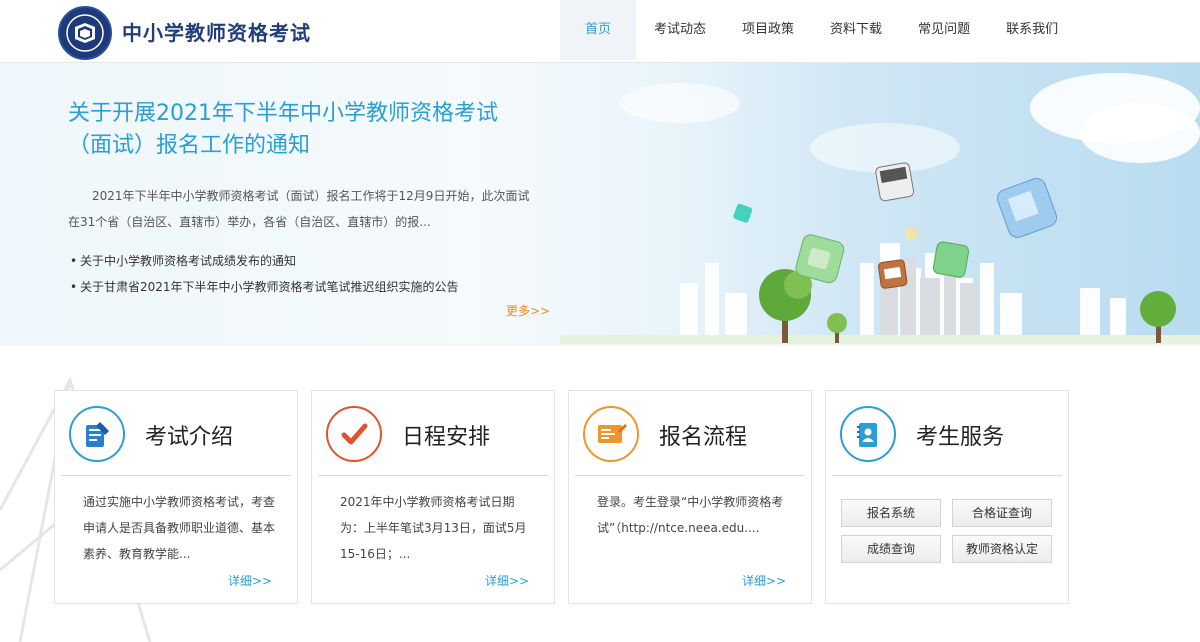  What do you see at coordinates (528, 310) in the screenshot?
I see `more-link: 更多>>` at bounding box center [528, 310].